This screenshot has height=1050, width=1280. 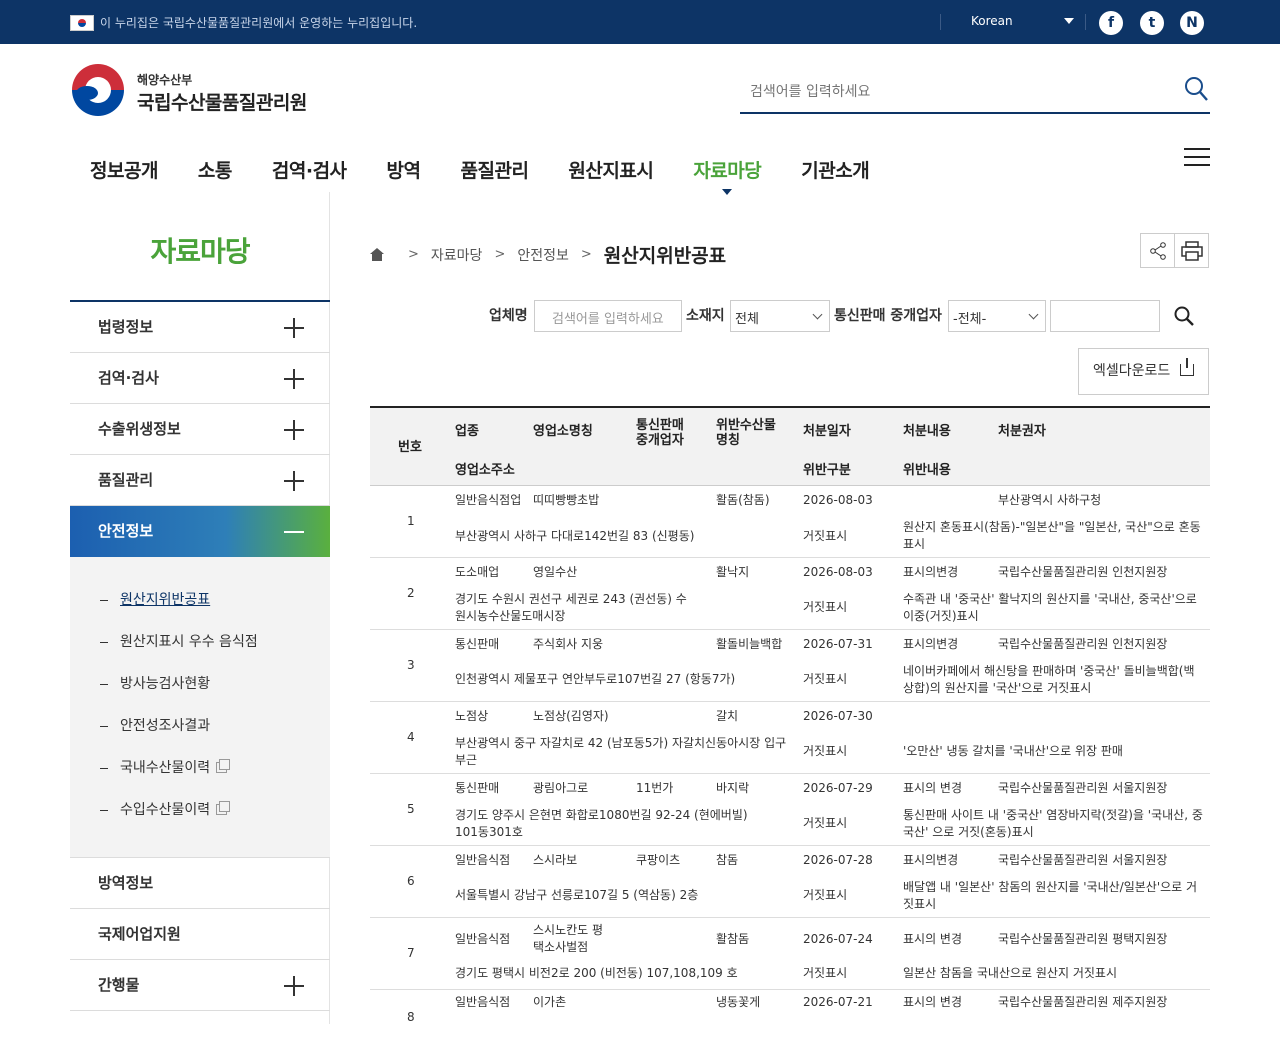 What do you see at coordinates (200, 985) in the screenshot?
I see `sidebar-item-publications: 간행물` at bounding box center [200, 985].